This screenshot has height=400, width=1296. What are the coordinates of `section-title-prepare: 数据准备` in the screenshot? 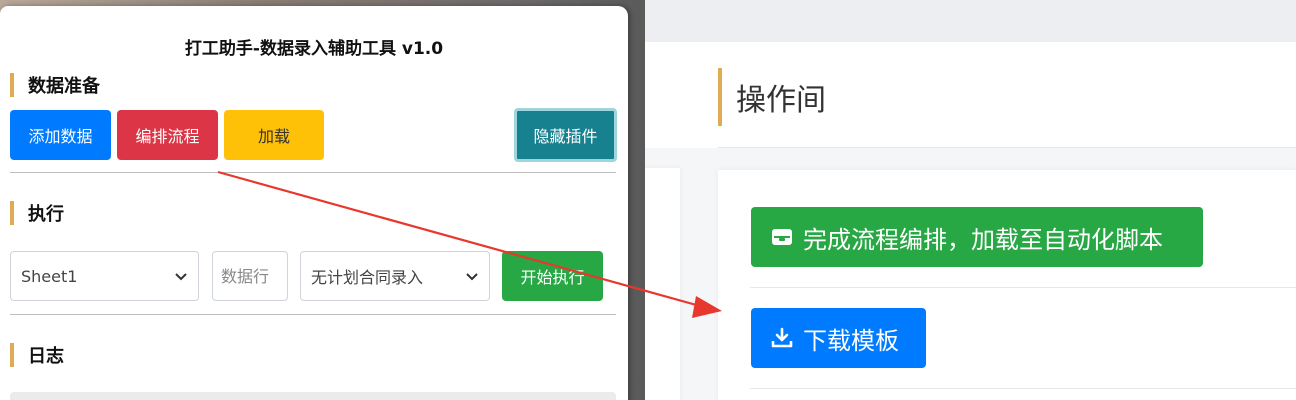 It's located at (55, 85).